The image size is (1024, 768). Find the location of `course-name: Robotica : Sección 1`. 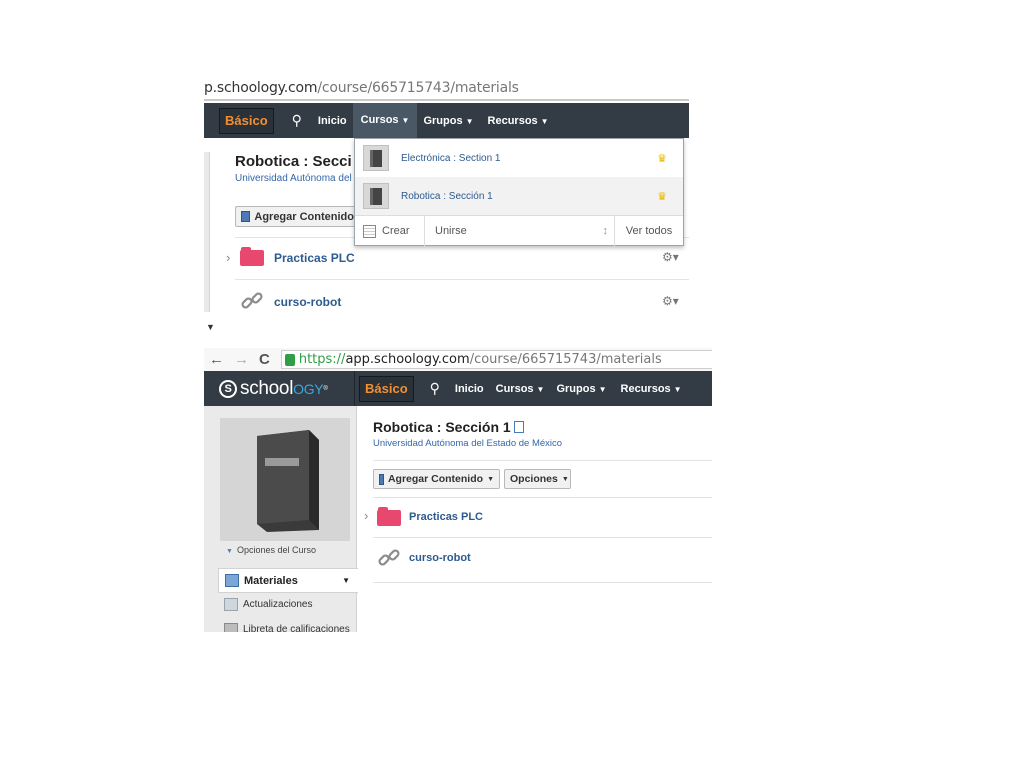

course-name: Robotica : Sección 1 is located at coordinates (447, 196).